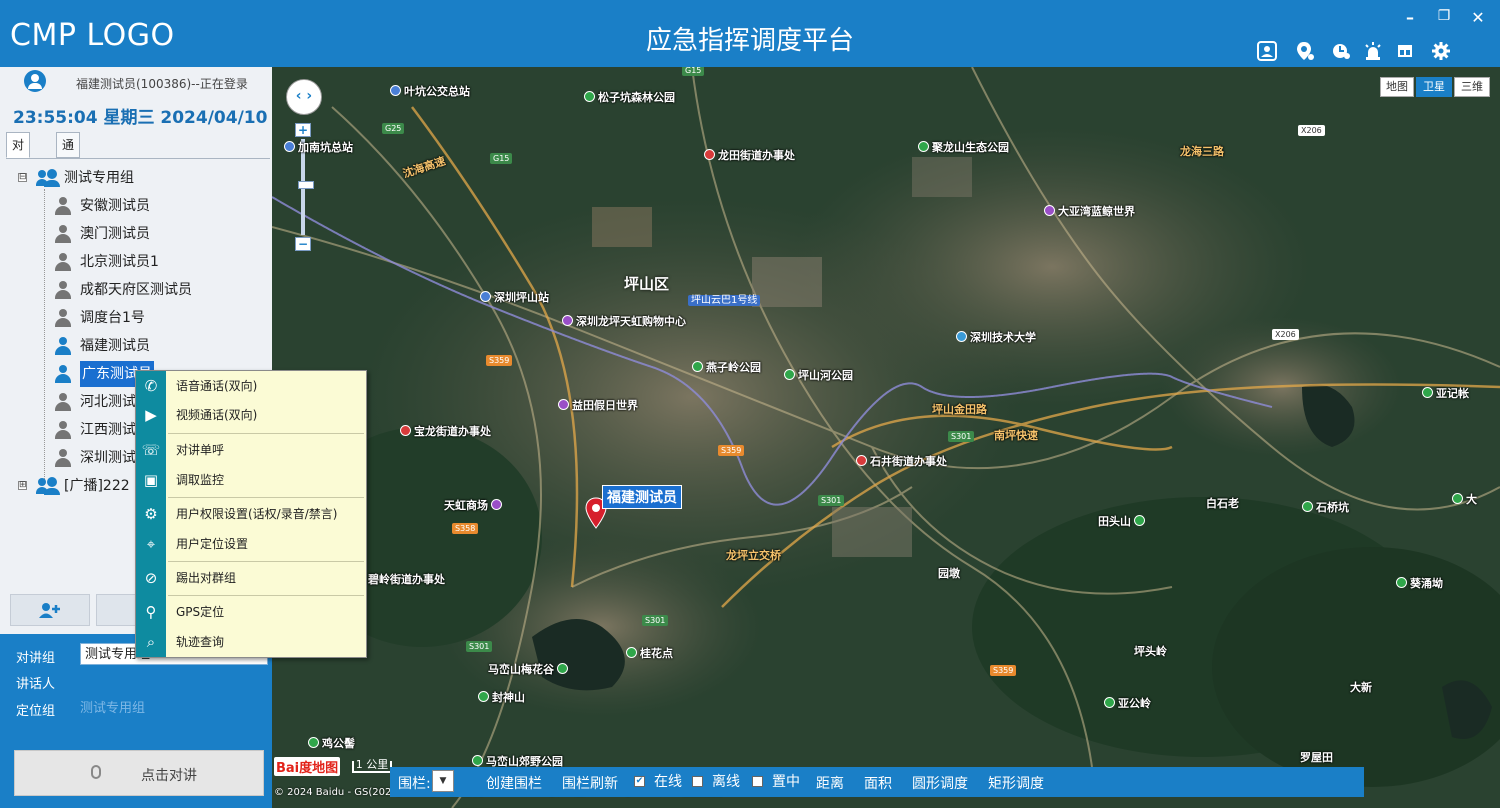 This screenshot has width=1500, height=808. Describe the element at coordinates (443, 781) in the screenshot. I see `fence-select: ▼` at that location.